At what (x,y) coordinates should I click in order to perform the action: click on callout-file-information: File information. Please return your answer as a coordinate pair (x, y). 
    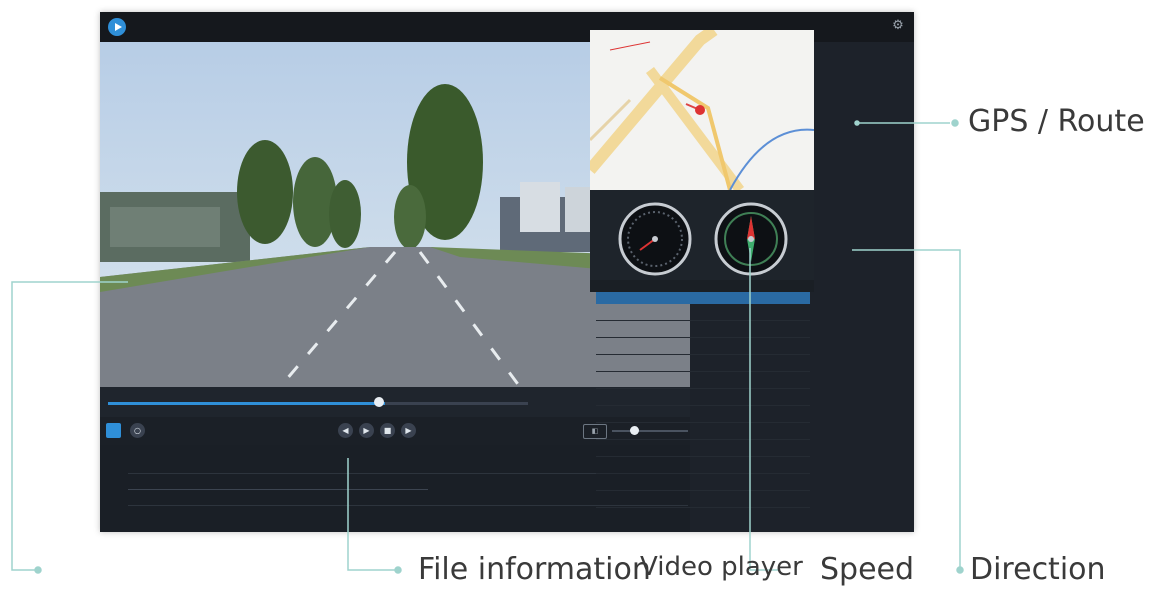
    Looking at the image, I should click on (534, 569).